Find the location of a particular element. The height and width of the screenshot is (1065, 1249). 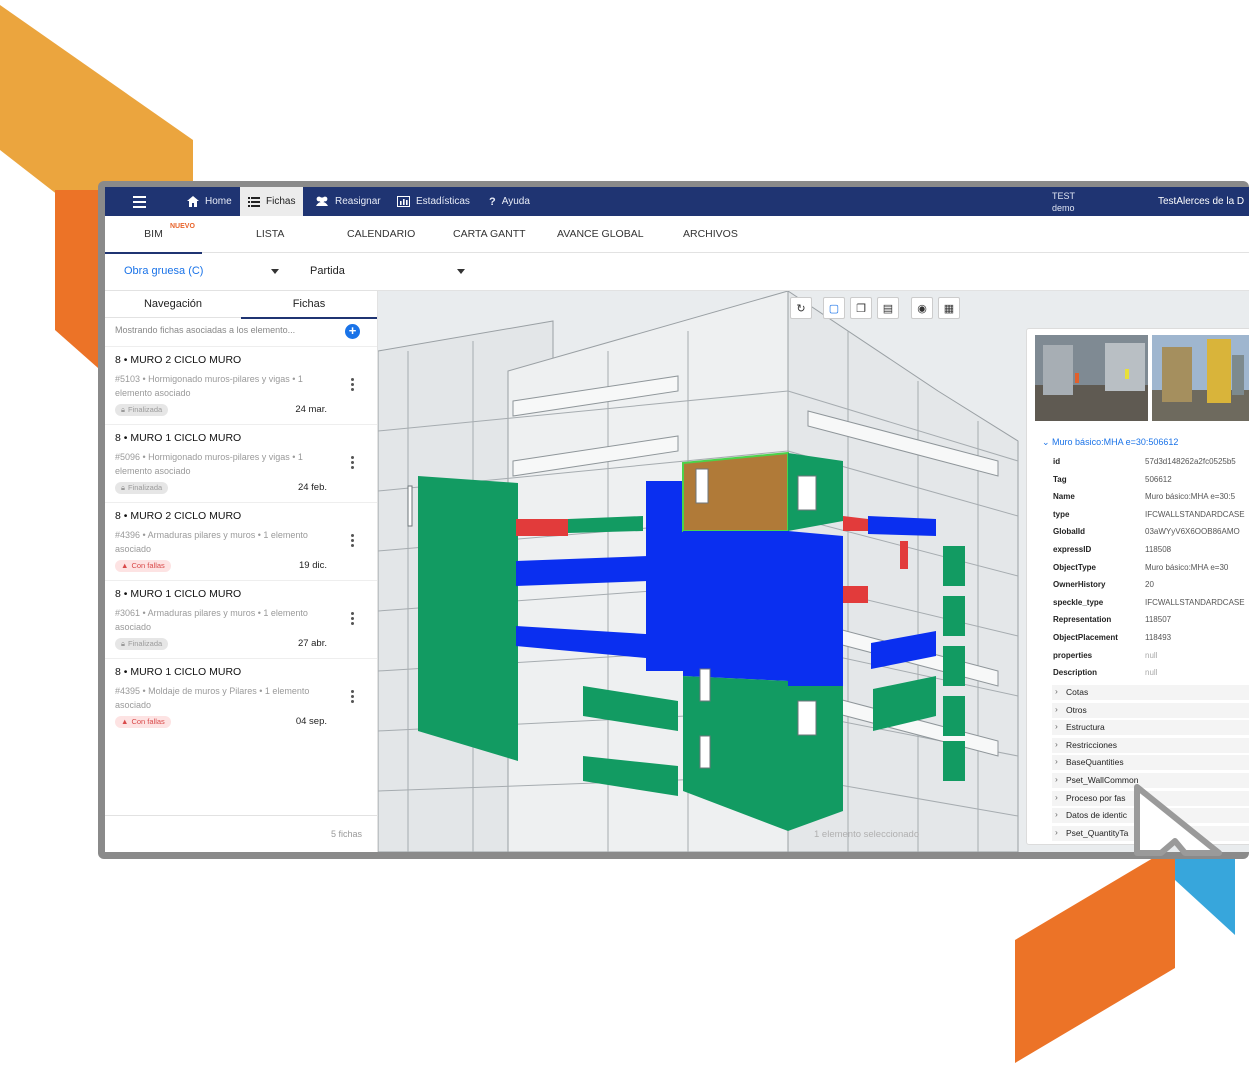

tab-lista: LISTA is located at coordinates (270, 234).